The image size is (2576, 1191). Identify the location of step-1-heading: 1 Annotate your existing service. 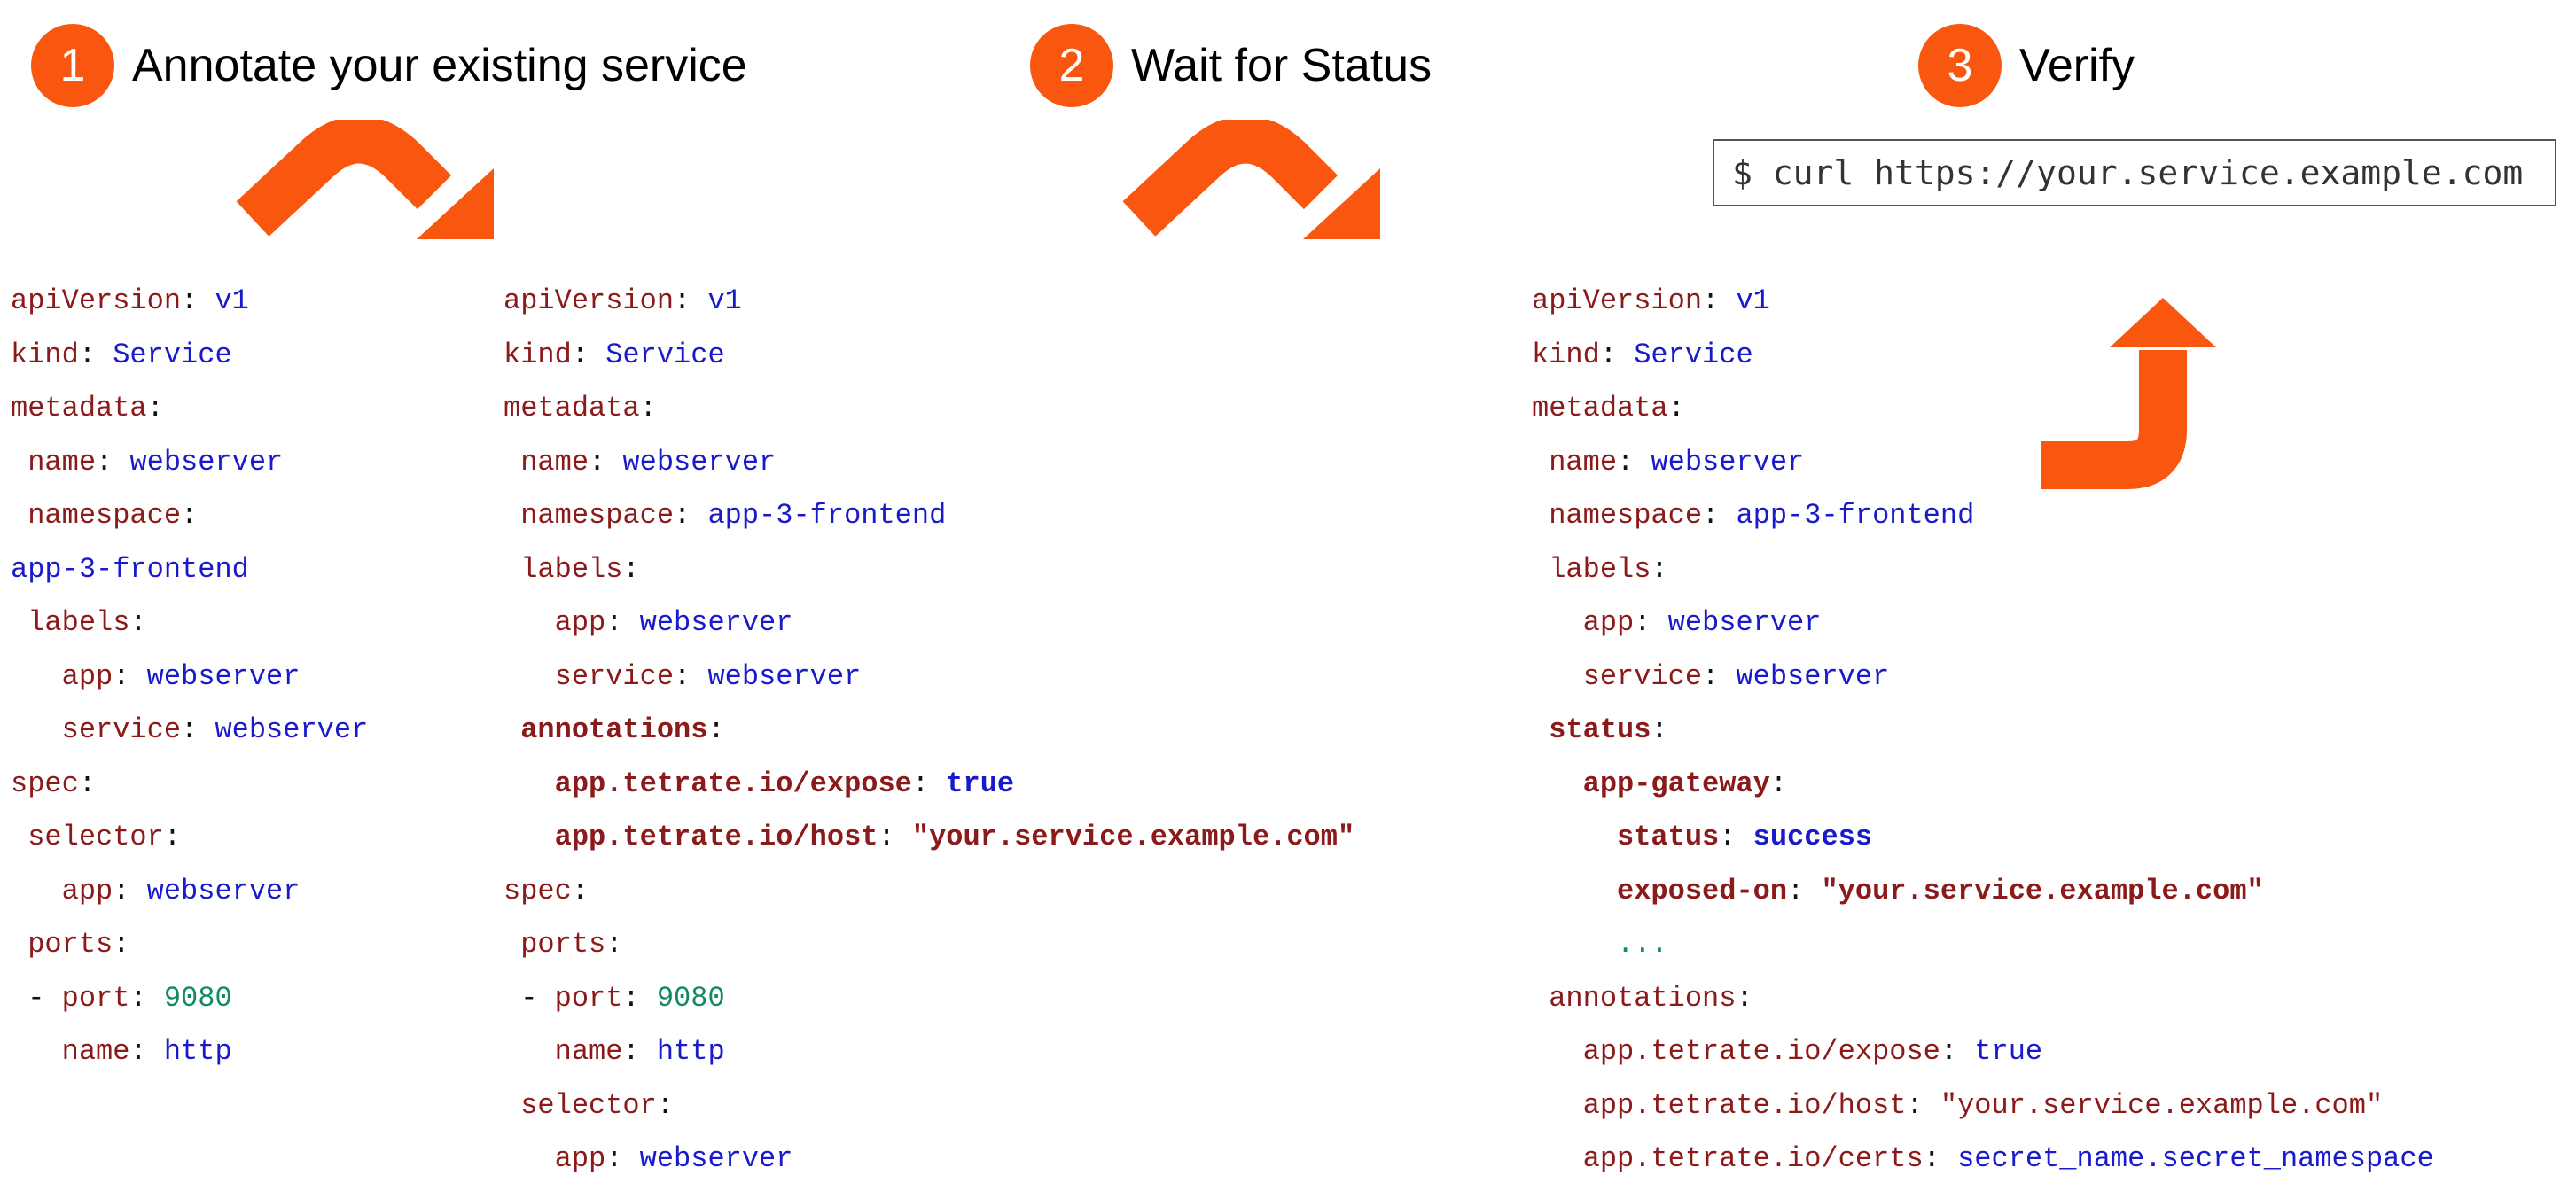
(389, 65).